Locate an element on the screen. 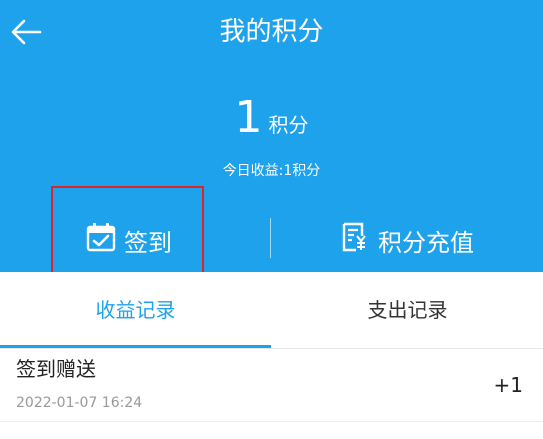 The width and height of the screenshot is (543, 439). record-time: 2022-01-07 16:24 is located at coordinates (79, 403).